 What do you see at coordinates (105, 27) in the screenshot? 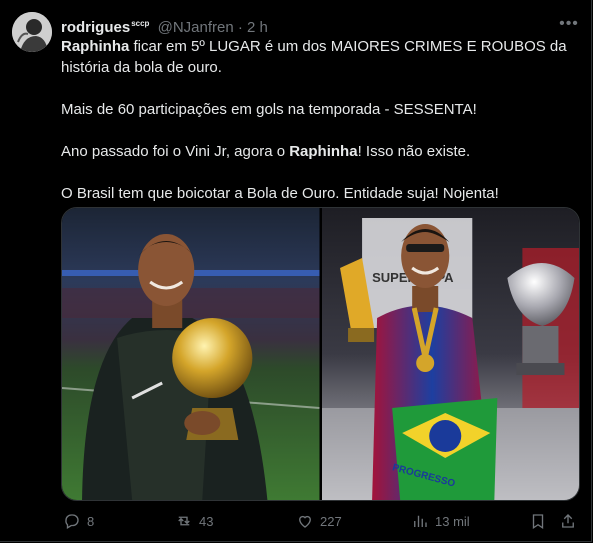
I see `author-name: rodriguessccp` at bounding box center [105, 27].